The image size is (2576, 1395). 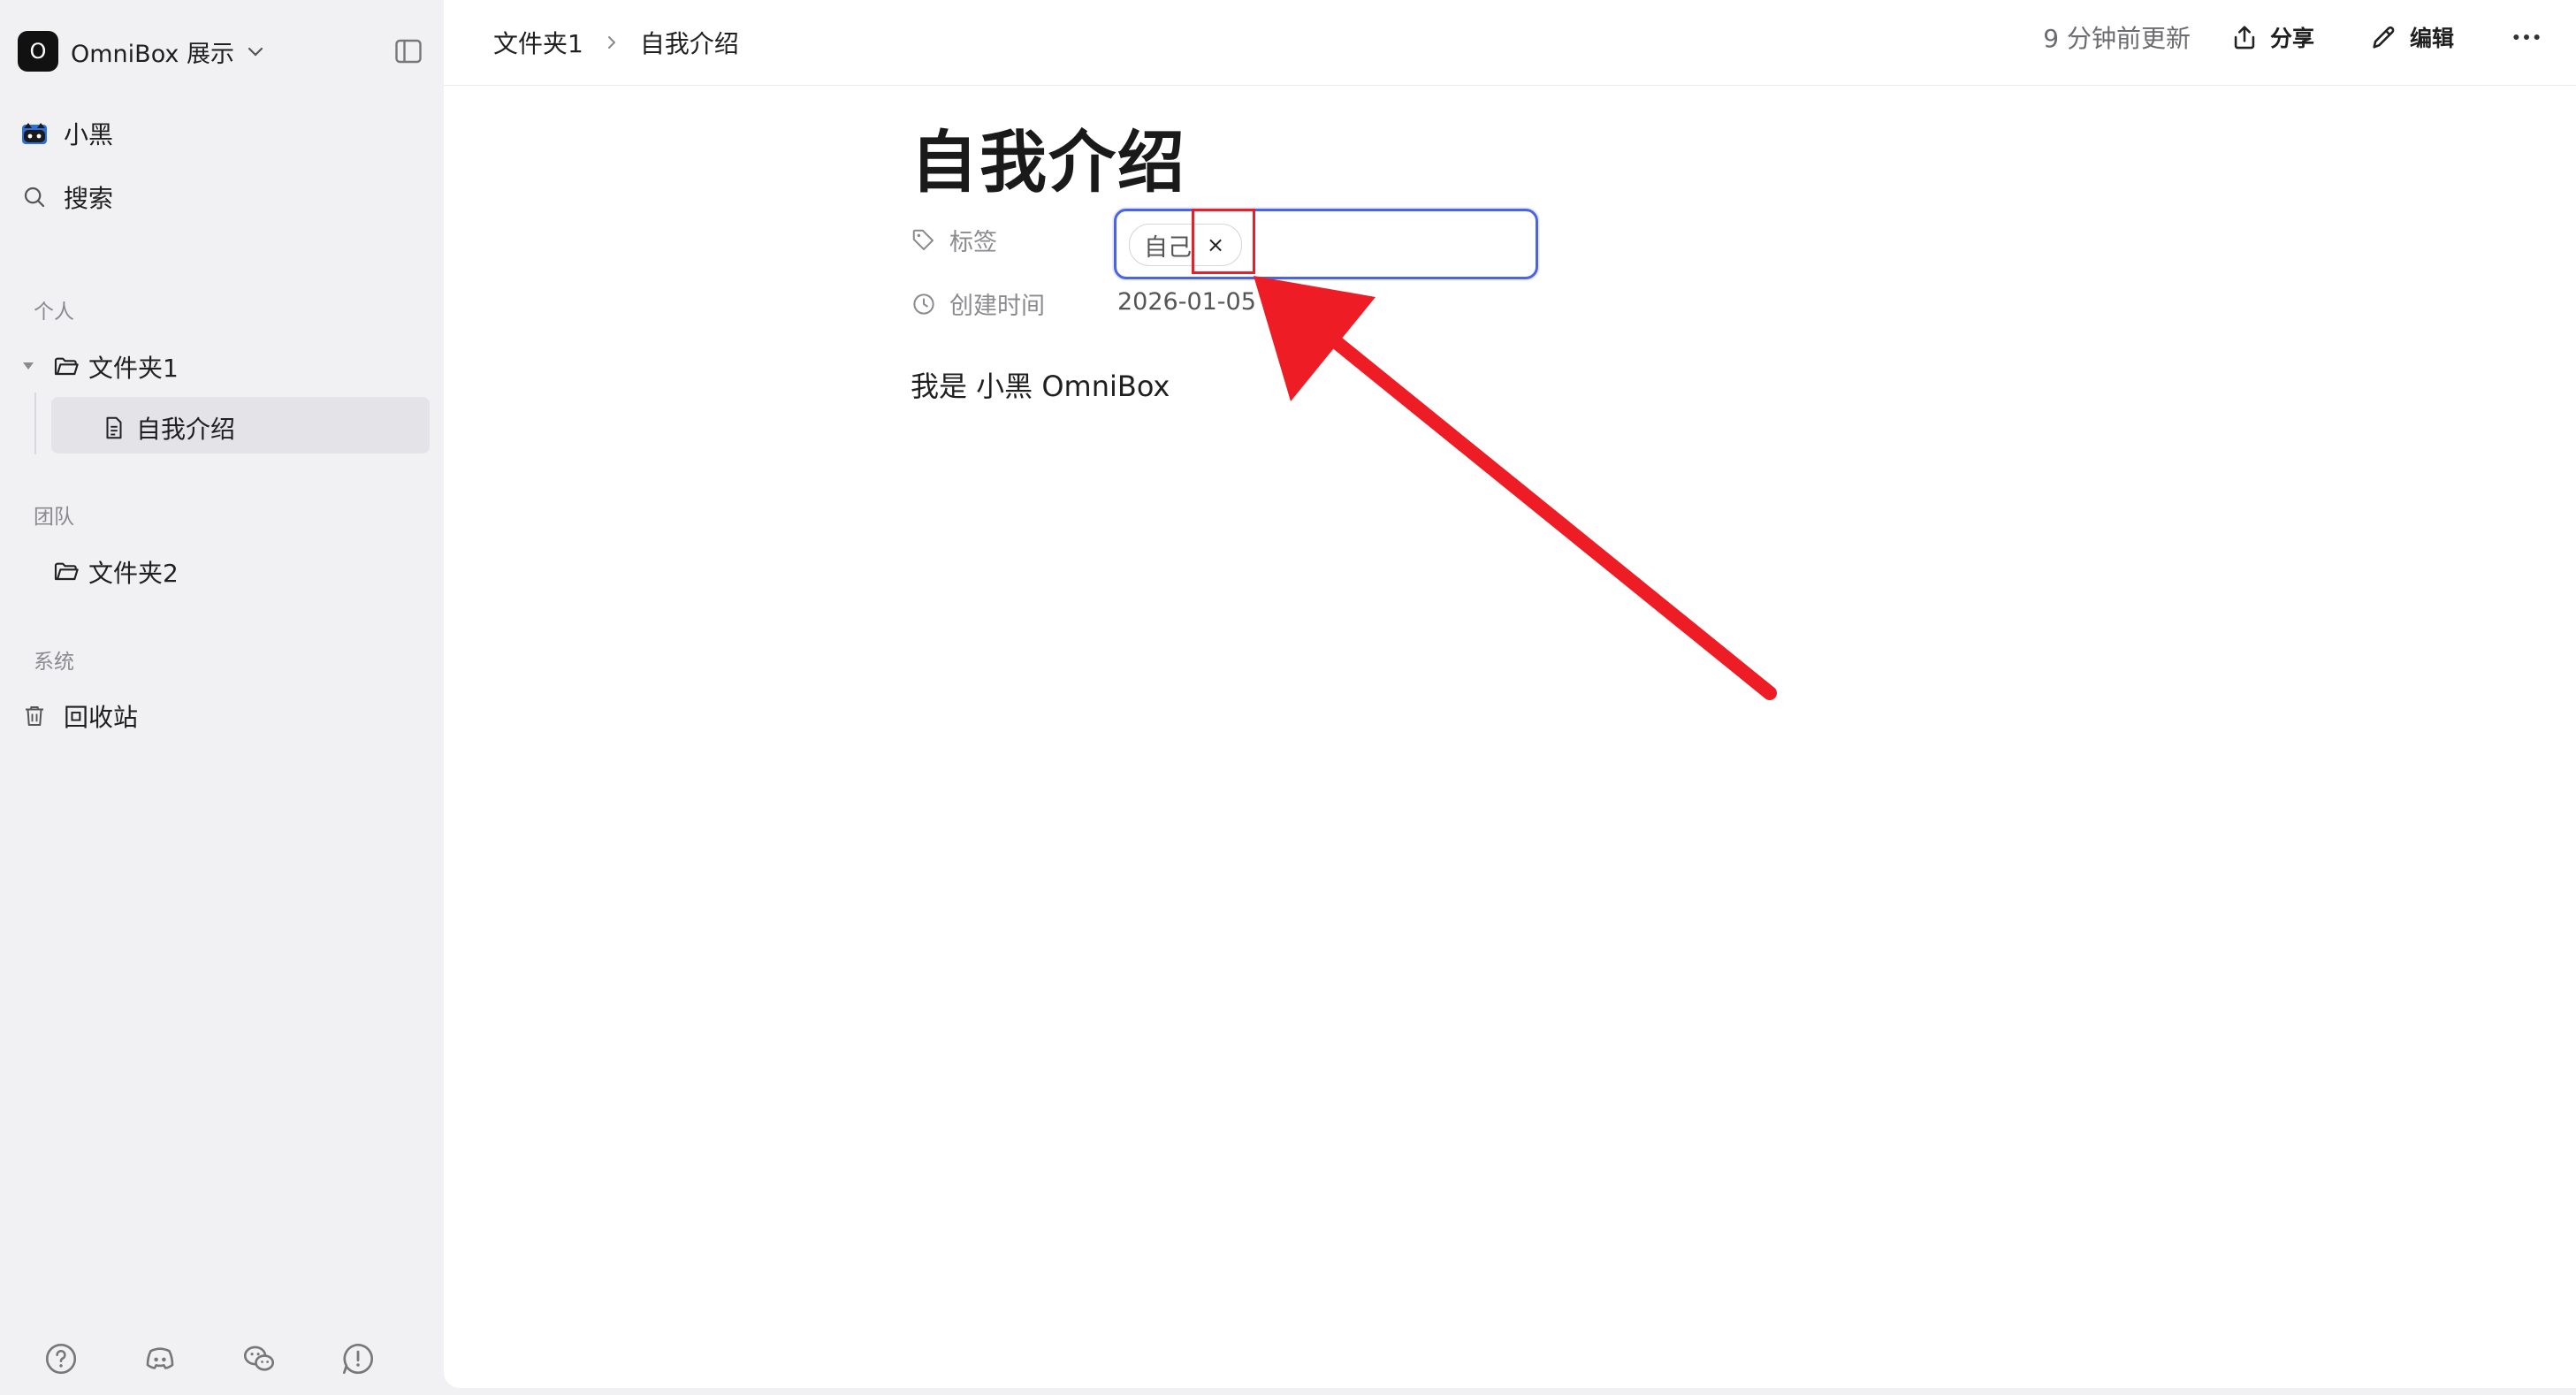 What do you see at coordinates (1217, 302) in the screenshot?
I see `created-value: 2026-01-05 ··:07` at bounding box center [1217, 302].